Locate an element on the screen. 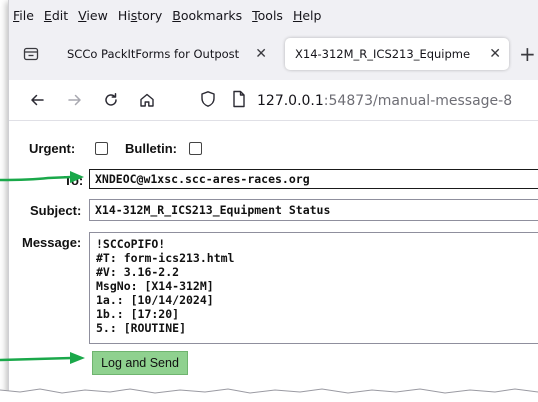 This screenshot has width=538, height=402. url-host: 127.0.0.1 is located at coordinates (290, 101).